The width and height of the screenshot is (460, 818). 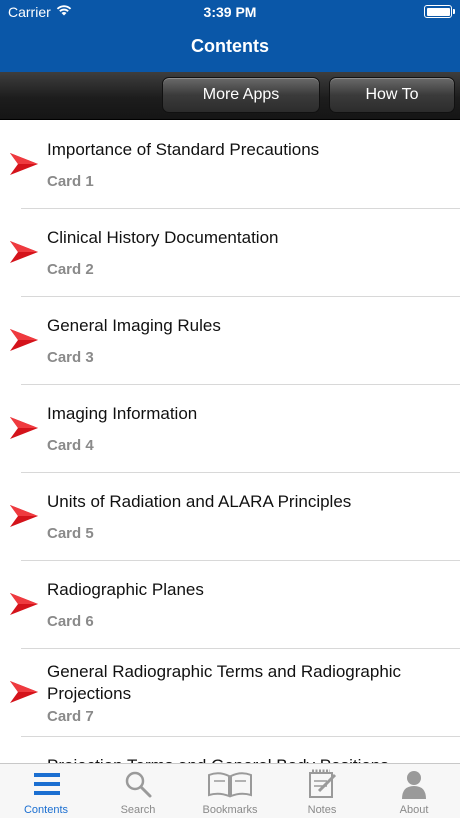 What do you see at coordinates (230, 785) in the screenshot?
I see `book-icon` at bounding box center [230, 785].